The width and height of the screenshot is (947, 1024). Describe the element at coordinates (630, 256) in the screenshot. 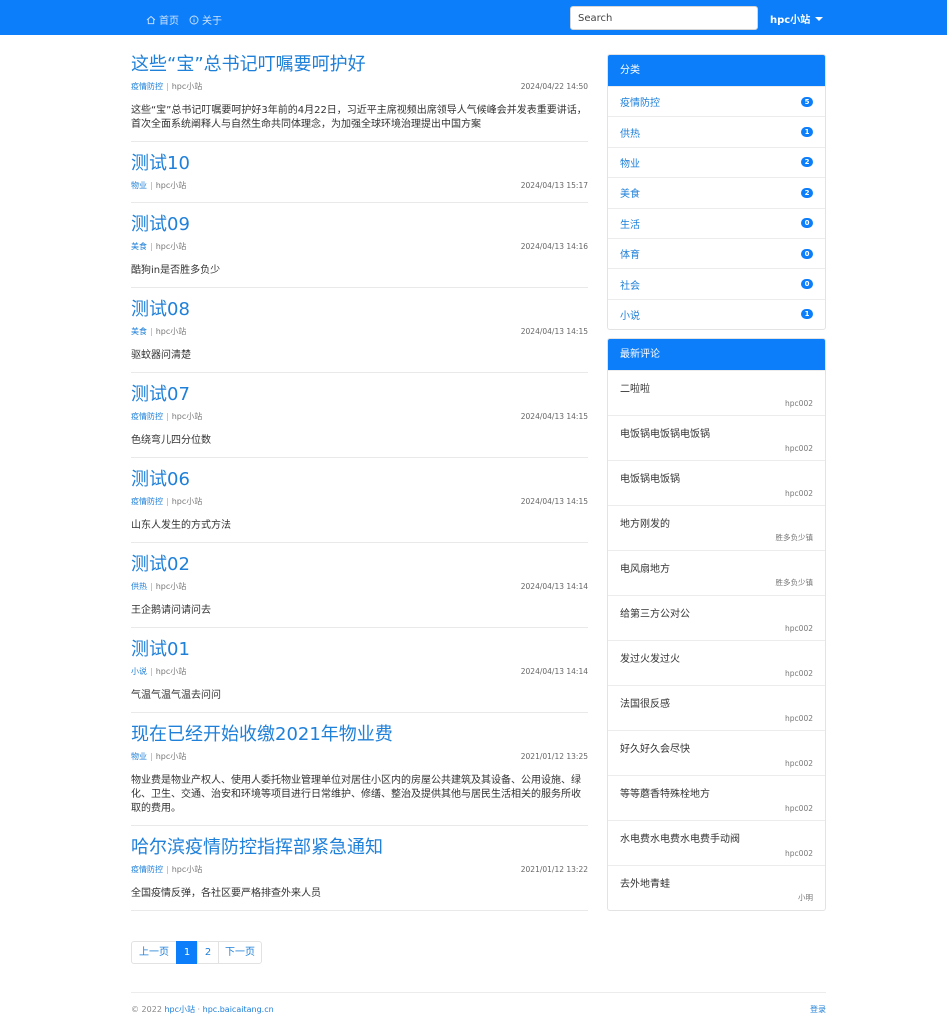

I see `category-name: 体育` at that location.